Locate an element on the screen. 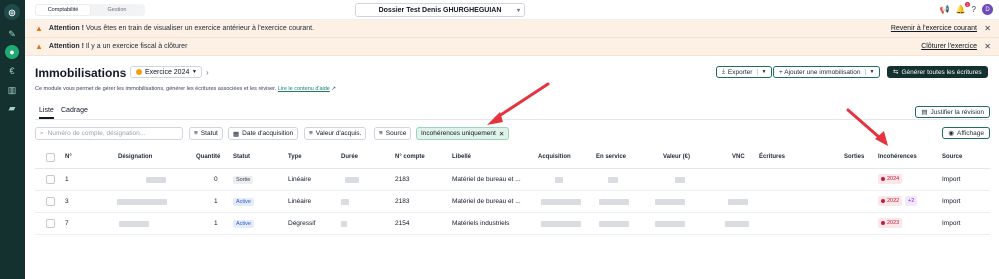 The image size is (999, 279). col-num: N° is located at coordinates (68, 157).